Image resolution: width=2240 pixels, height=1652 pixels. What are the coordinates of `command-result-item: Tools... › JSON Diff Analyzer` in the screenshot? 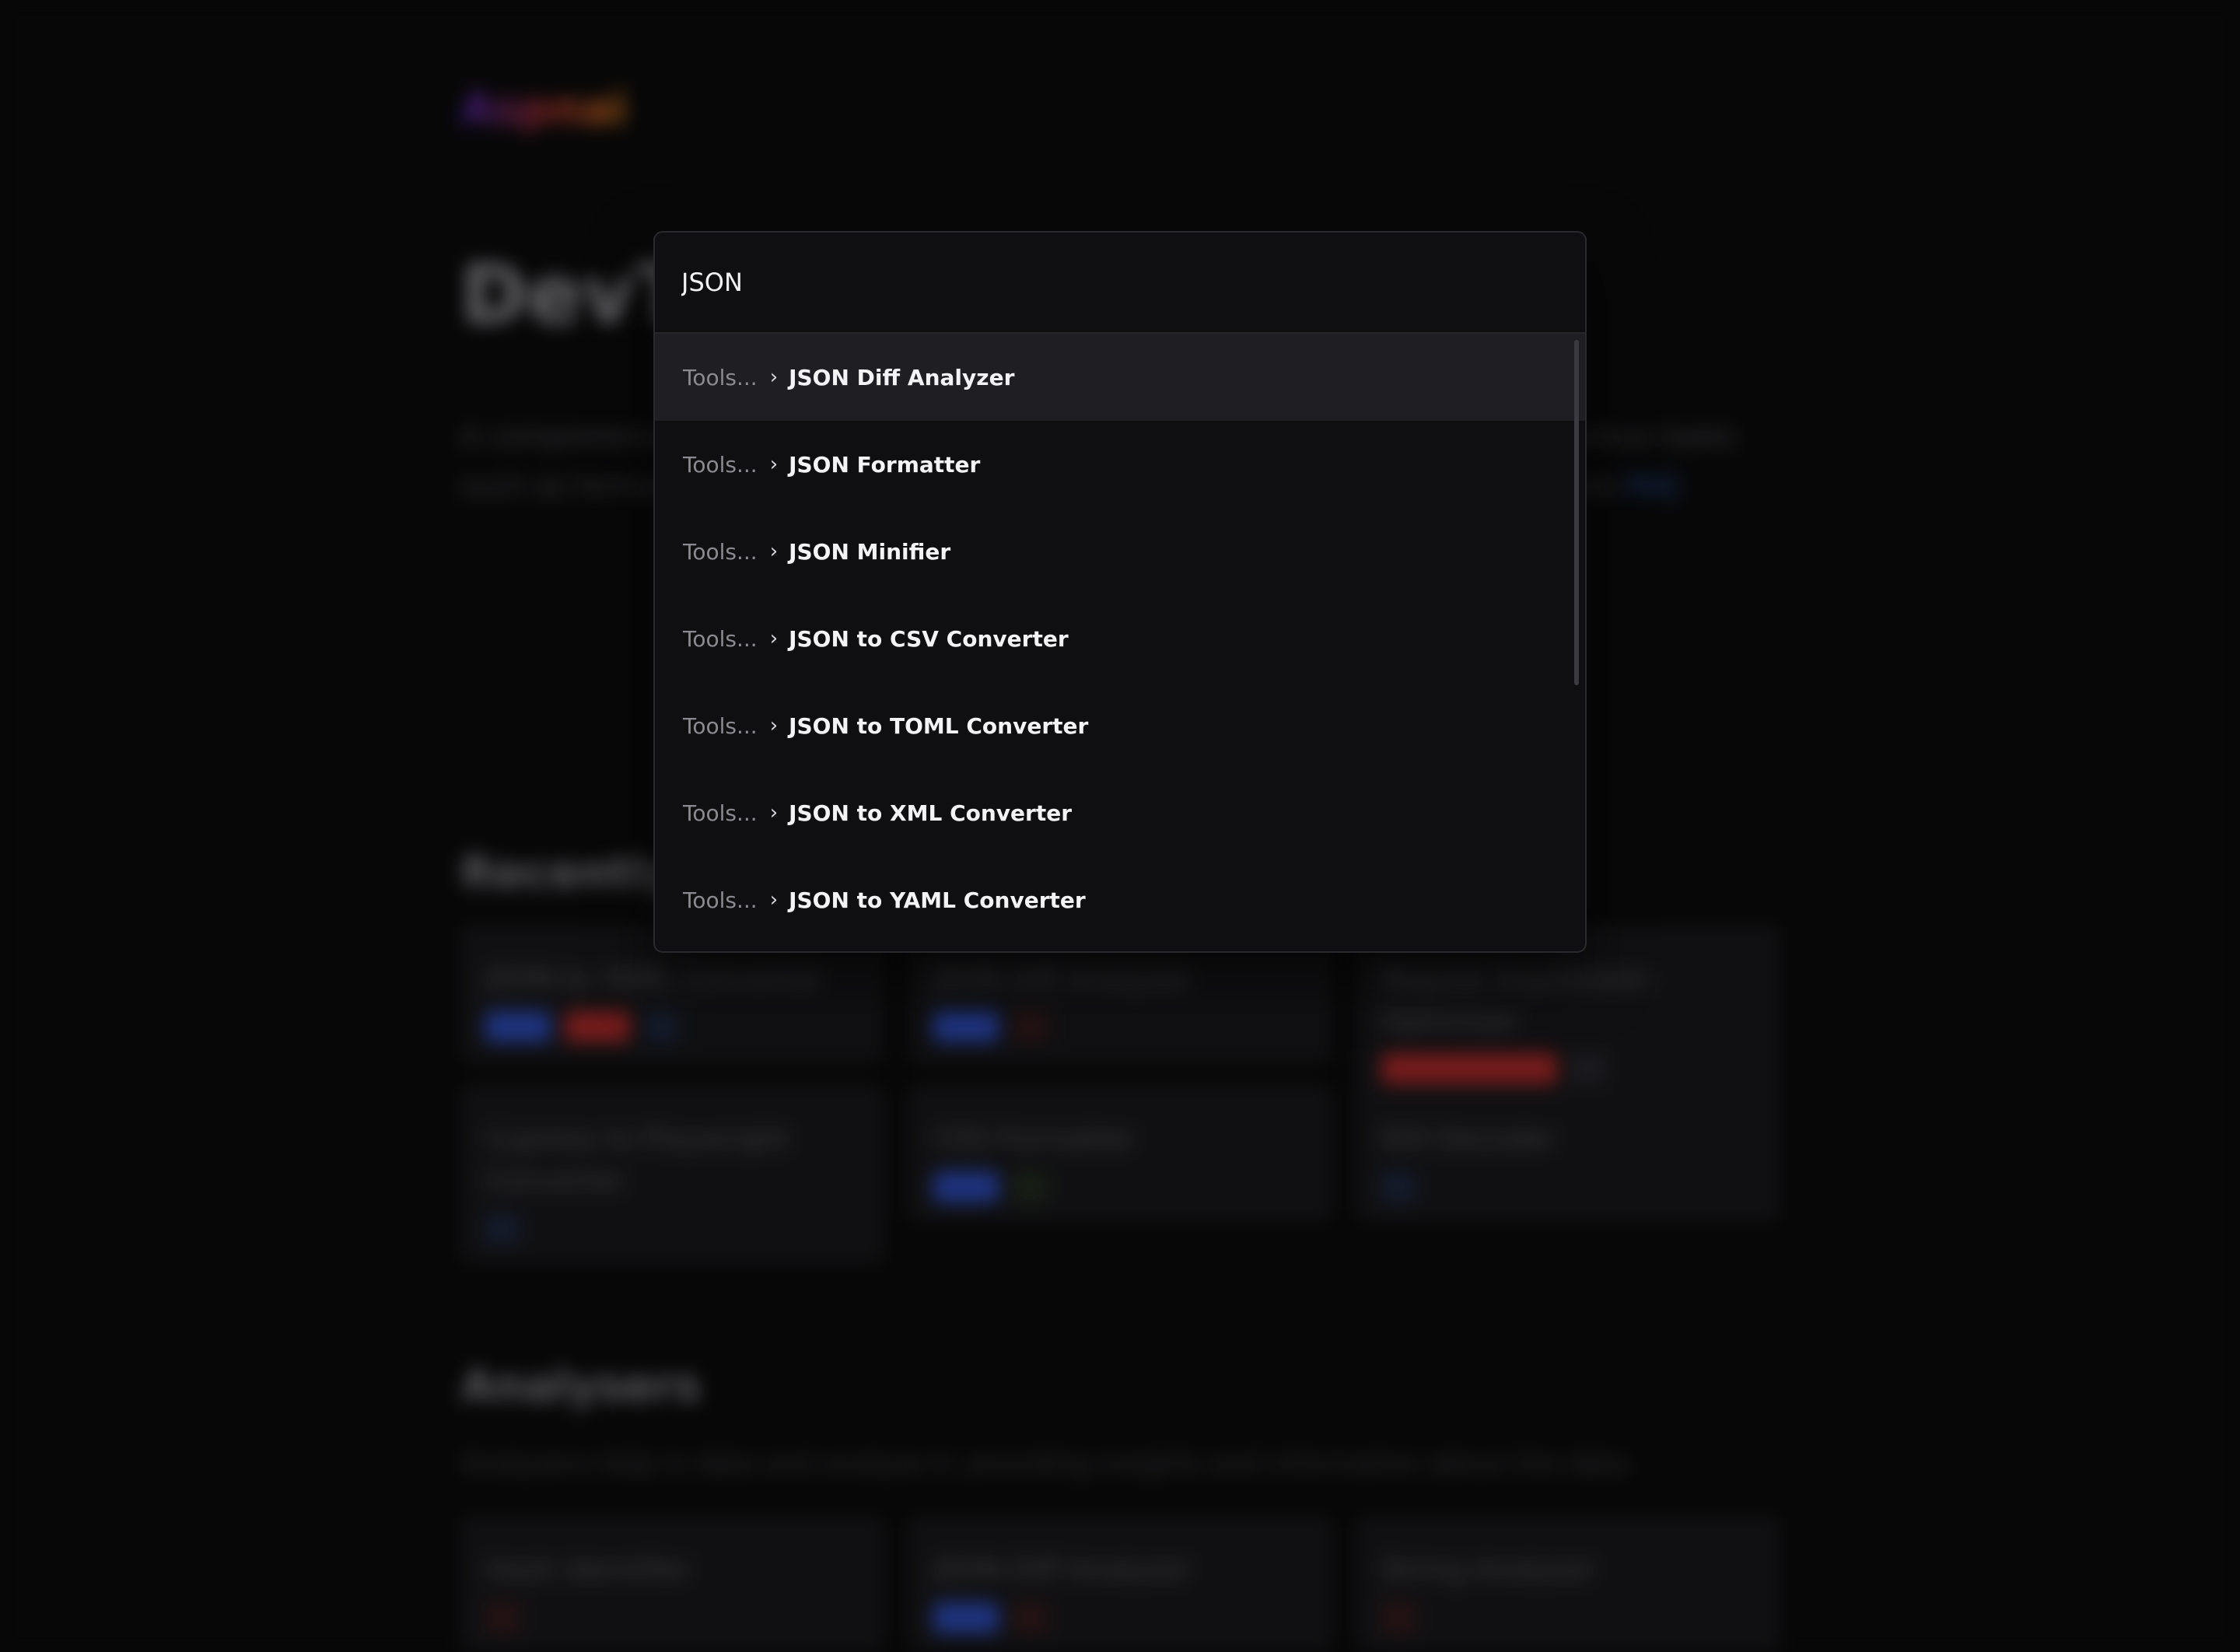 It's located at (1120, 378).